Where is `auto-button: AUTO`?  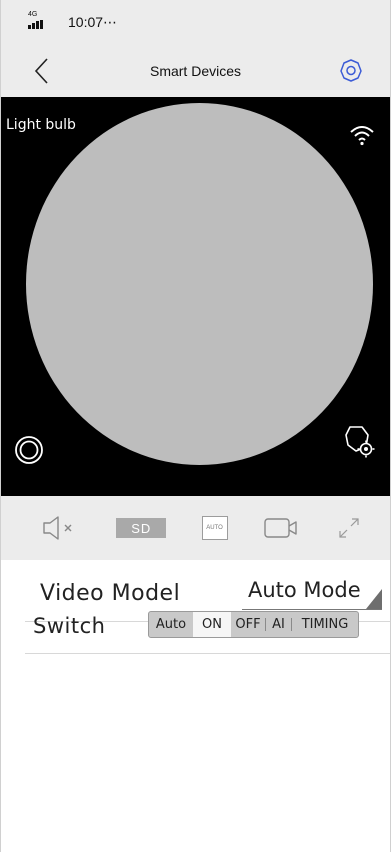
auto-button: AUTO is located at coordinates (214, 528).